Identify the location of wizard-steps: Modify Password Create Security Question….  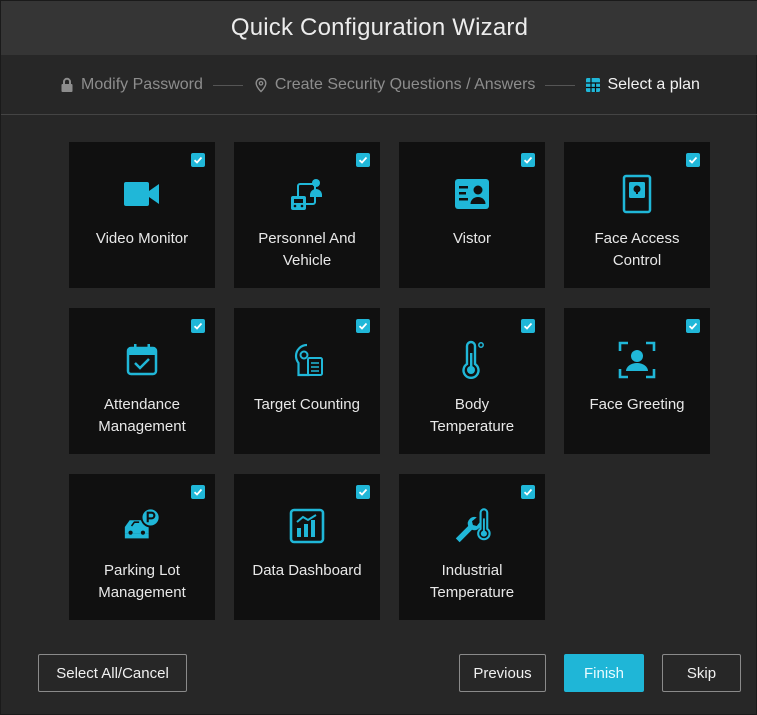
(379, 85).